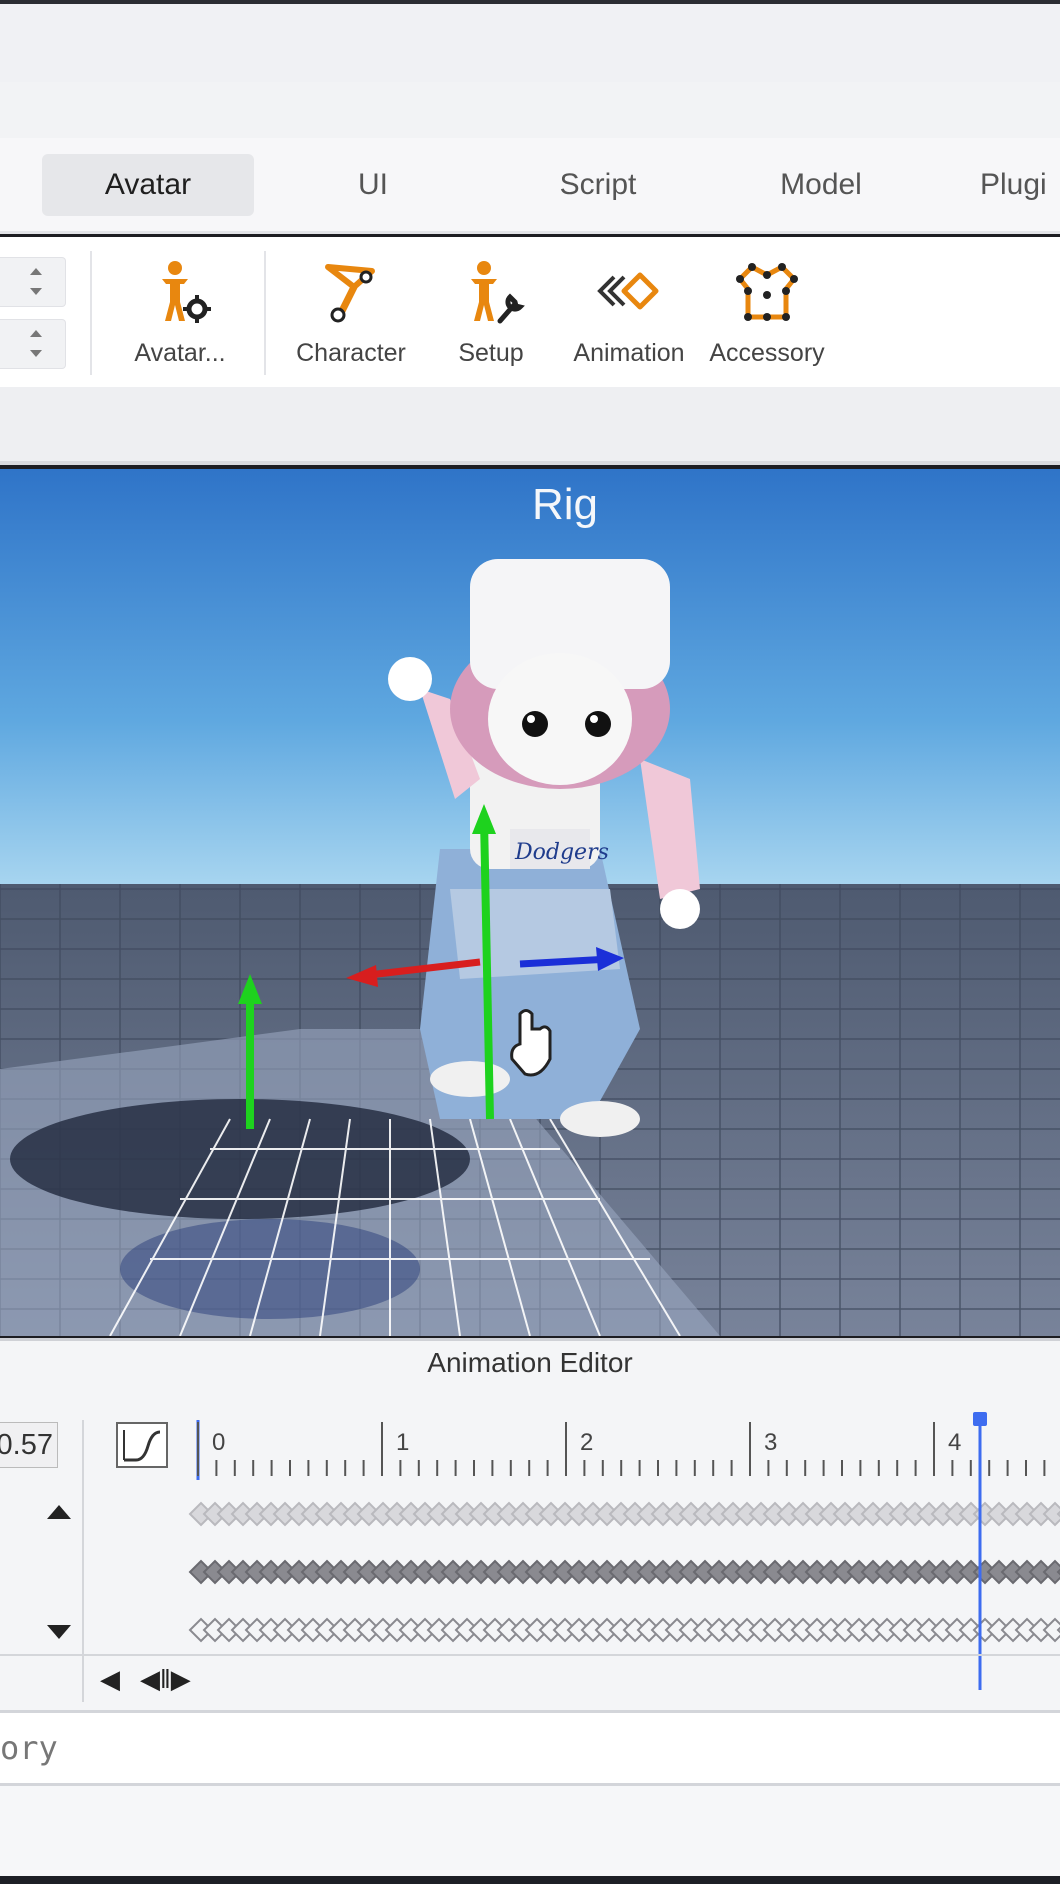 The width and height of the screenshot is (1060, 1884). Describe the element at coordinates (530, 1677) in the screenshot. I see `timeline-navigation: ◀ ◀‖▶` at that location.